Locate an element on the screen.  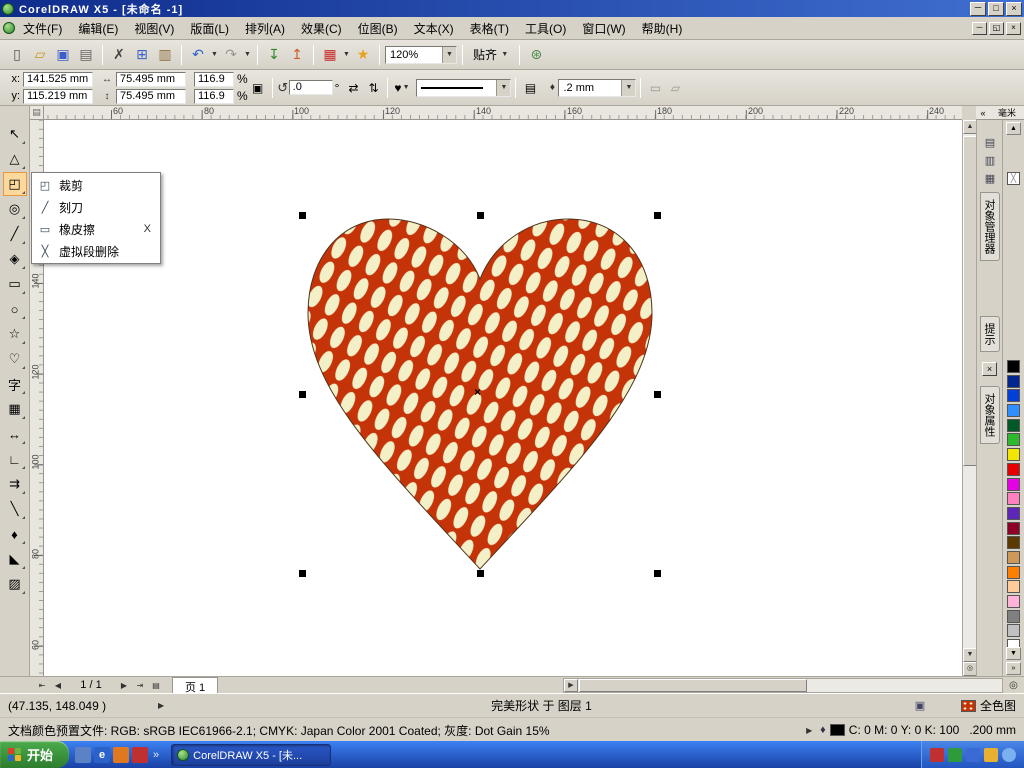
outline-style-select: ▼ is located at coordinates (464, 87).